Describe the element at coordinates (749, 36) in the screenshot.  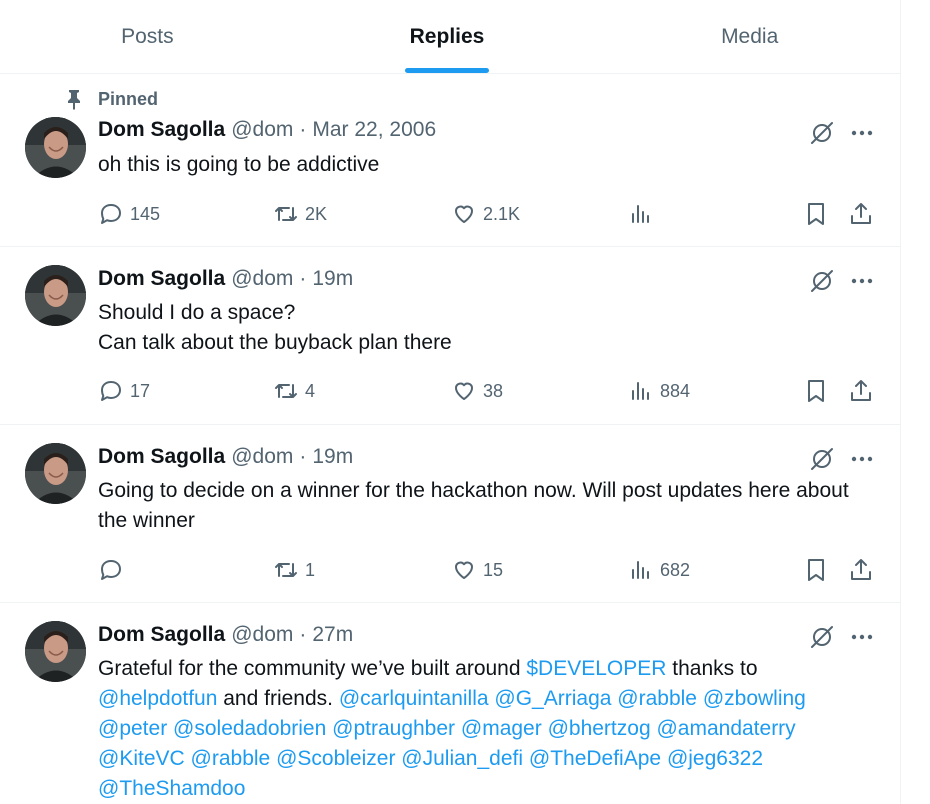
I see `tab-media: Media` at that location.